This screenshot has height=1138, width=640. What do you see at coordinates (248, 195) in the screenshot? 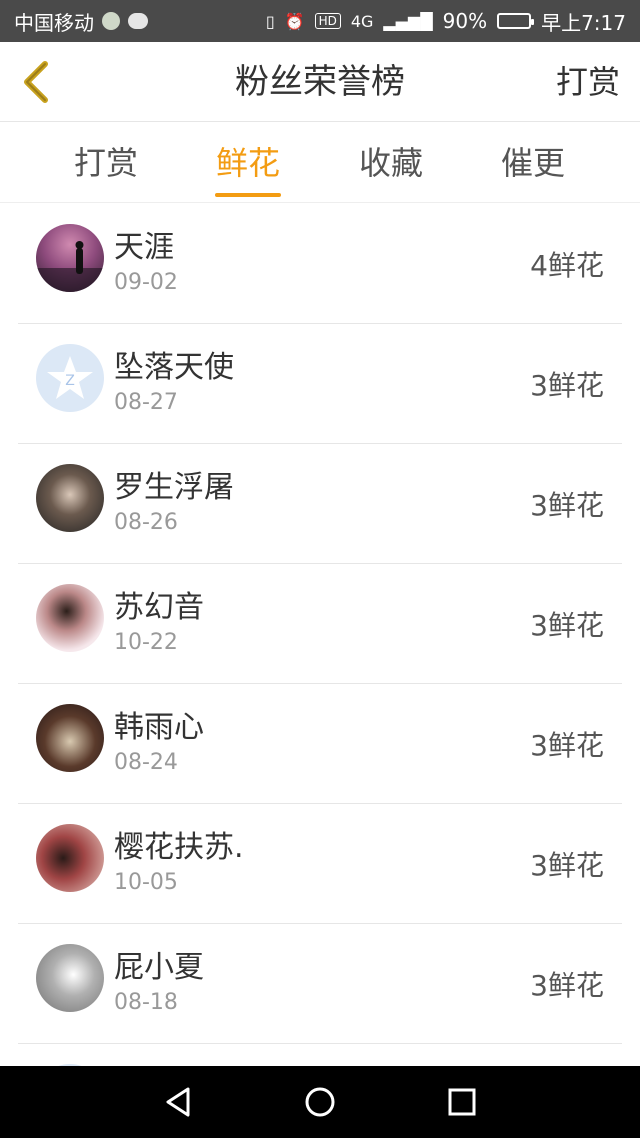
I see `tab-active-indicator` at bounding box center [248, 195].